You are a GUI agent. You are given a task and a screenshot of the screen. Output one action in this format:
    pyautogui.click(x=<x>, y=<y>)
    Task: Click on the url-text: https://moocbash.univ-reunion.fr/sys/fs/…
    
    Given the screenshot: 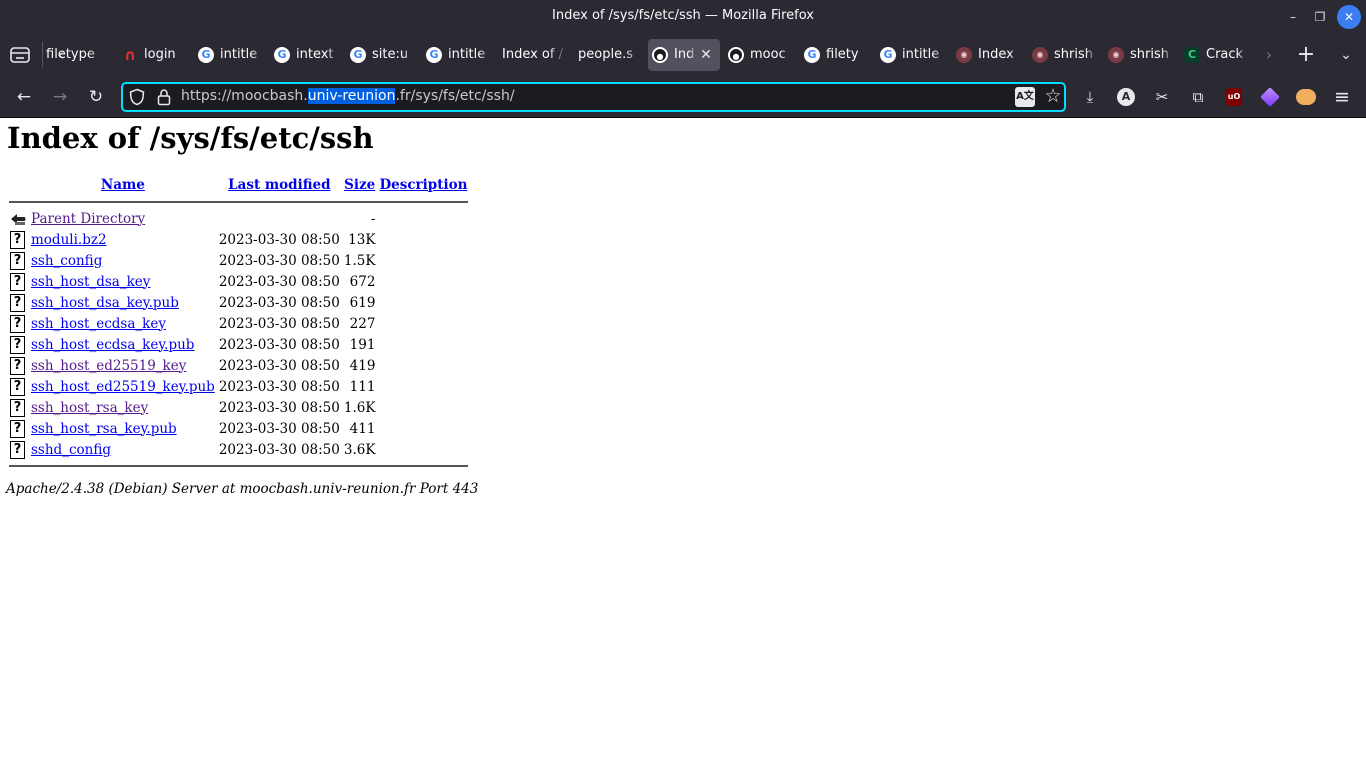 What is the action you would take?
    pyautogui.click(x=348, y=96)
    